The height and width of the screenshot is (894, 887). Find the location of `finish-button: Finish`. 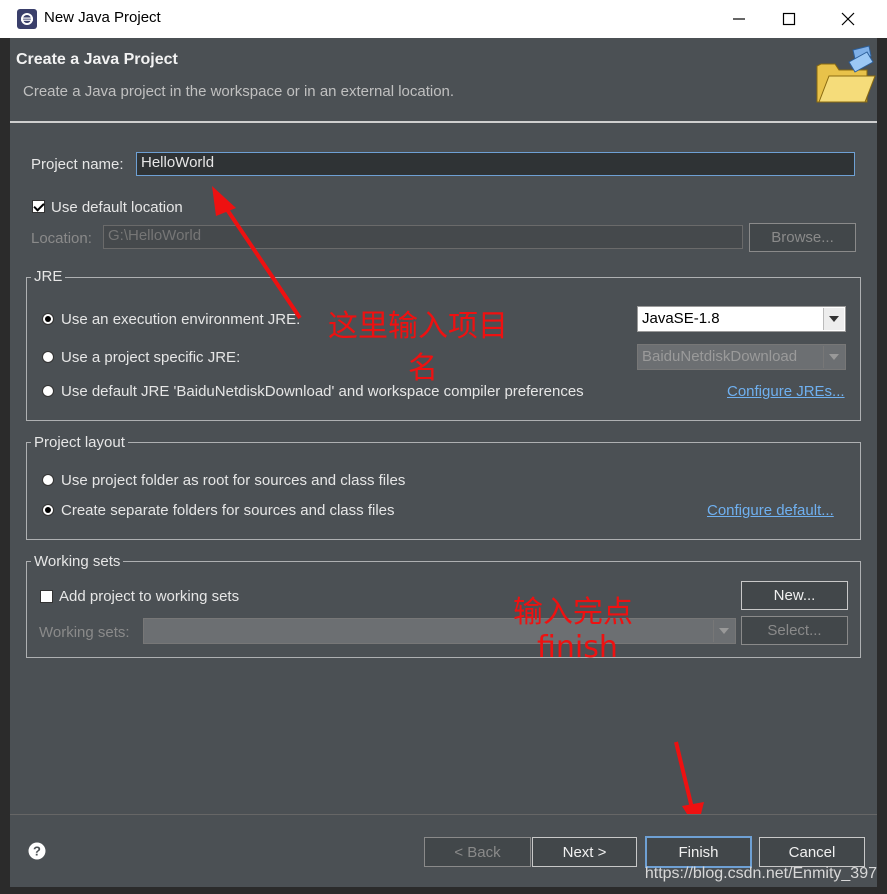

finish-button: Finish is located at coordinates (698, 852).